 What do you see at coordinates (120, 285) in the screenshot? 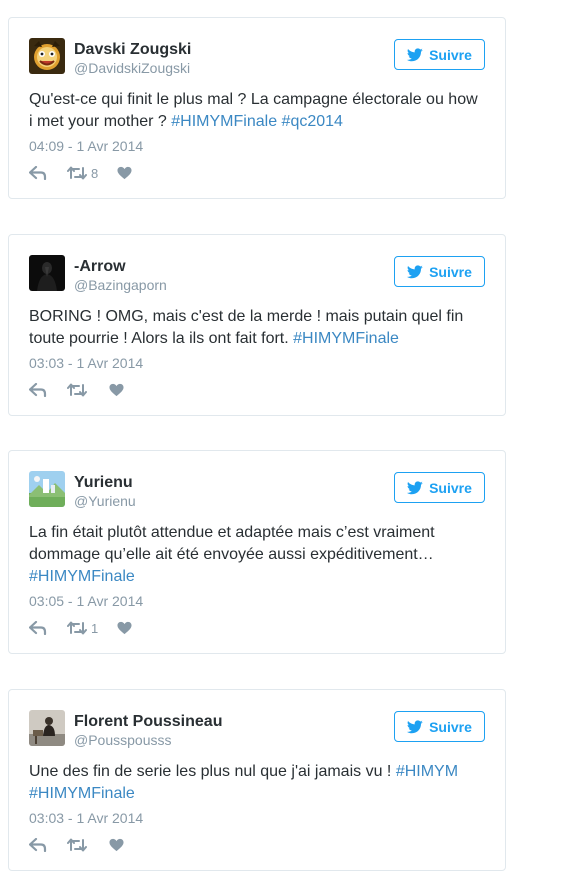
I see `user-handle: @Bazingaporn` at bounding box center [120, 285].